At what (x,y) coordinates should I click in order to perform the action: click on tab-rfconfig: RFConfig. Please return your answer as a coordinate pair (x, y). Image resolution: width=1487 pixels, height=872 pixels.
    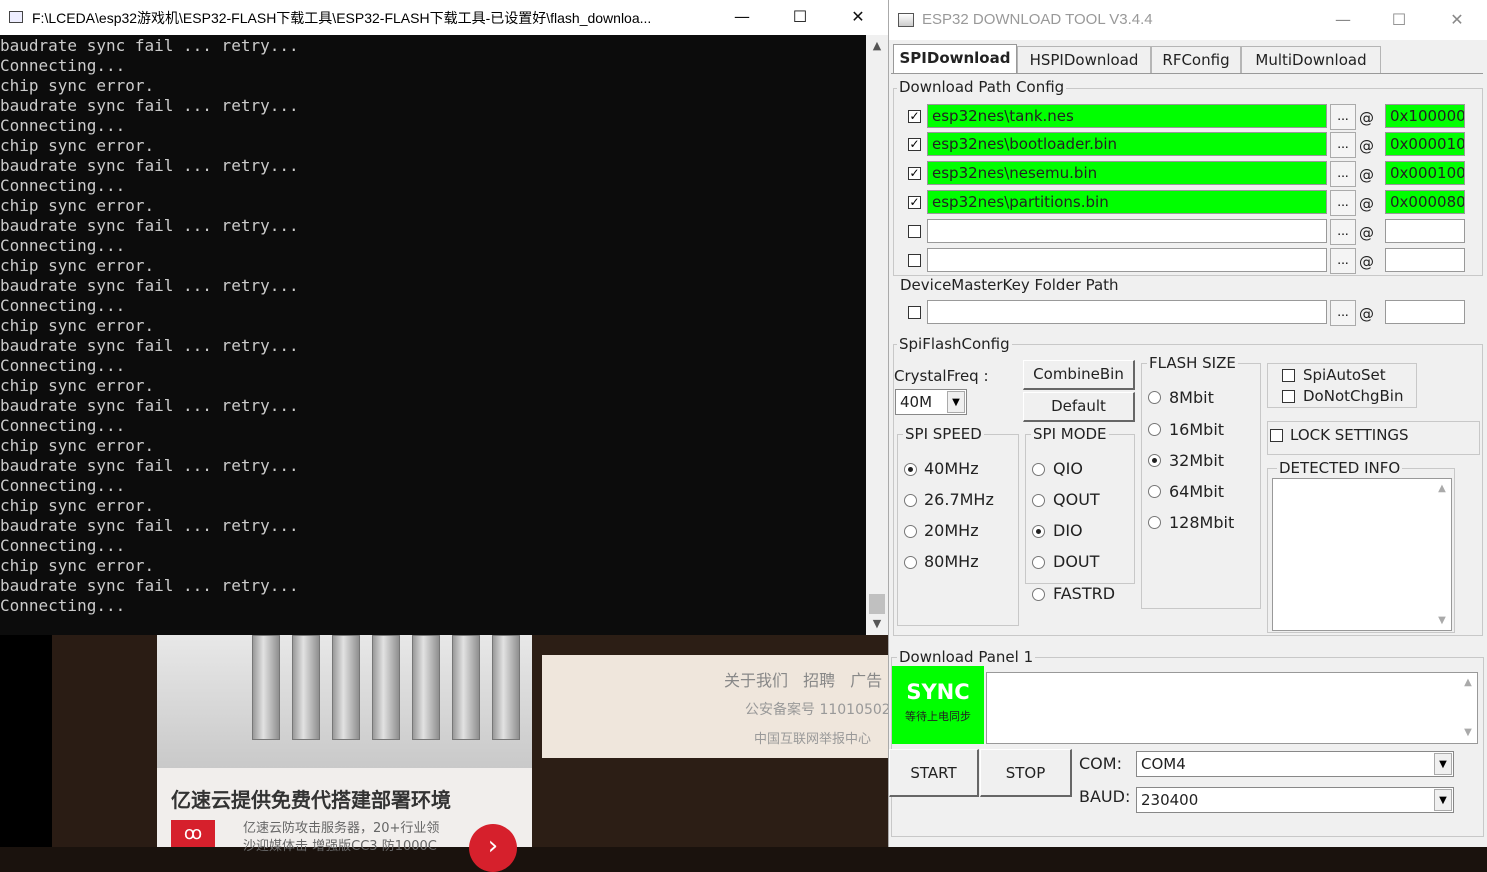
    Looking at the image, I should click on (1196, 59).